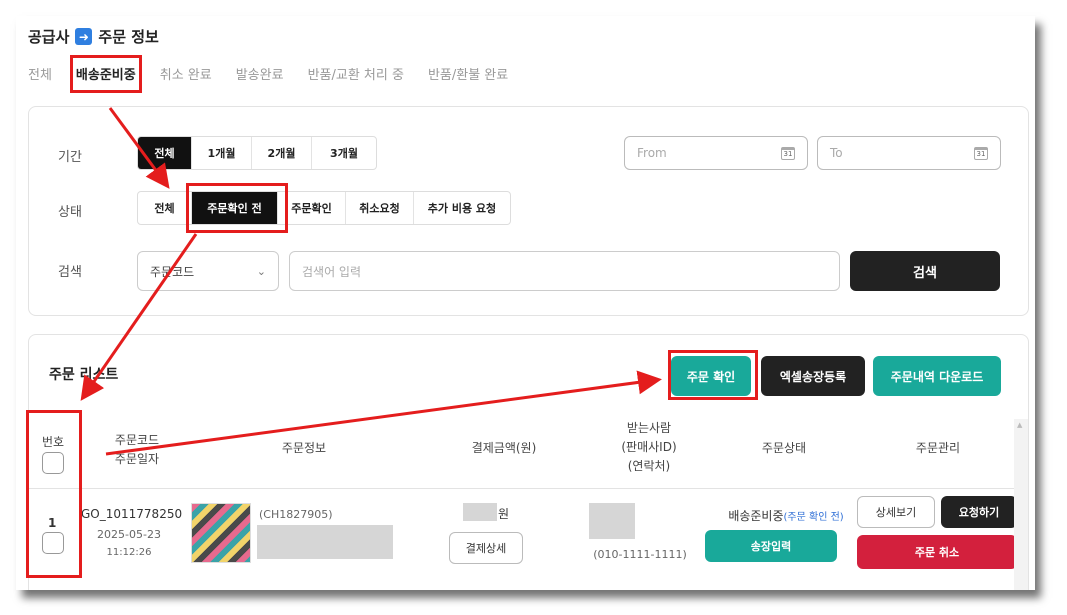  What do you see at coordinates (649, 466) in the screenshot?
I see `header-receiver-line3: (연락처)` at bounding box center [649, 466].